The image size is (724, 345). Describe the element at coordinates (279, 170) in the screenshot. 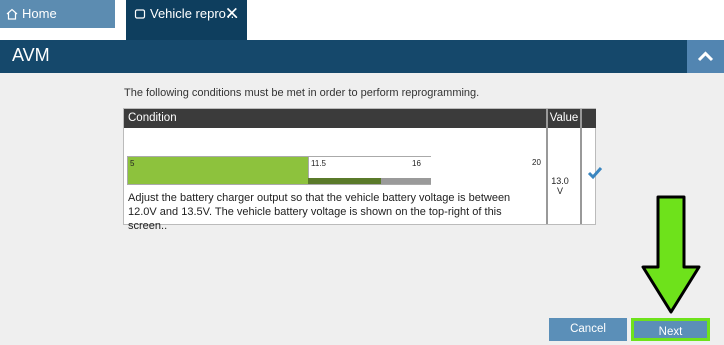

I see `voltage-bar: 5 11.5 16` at that location.